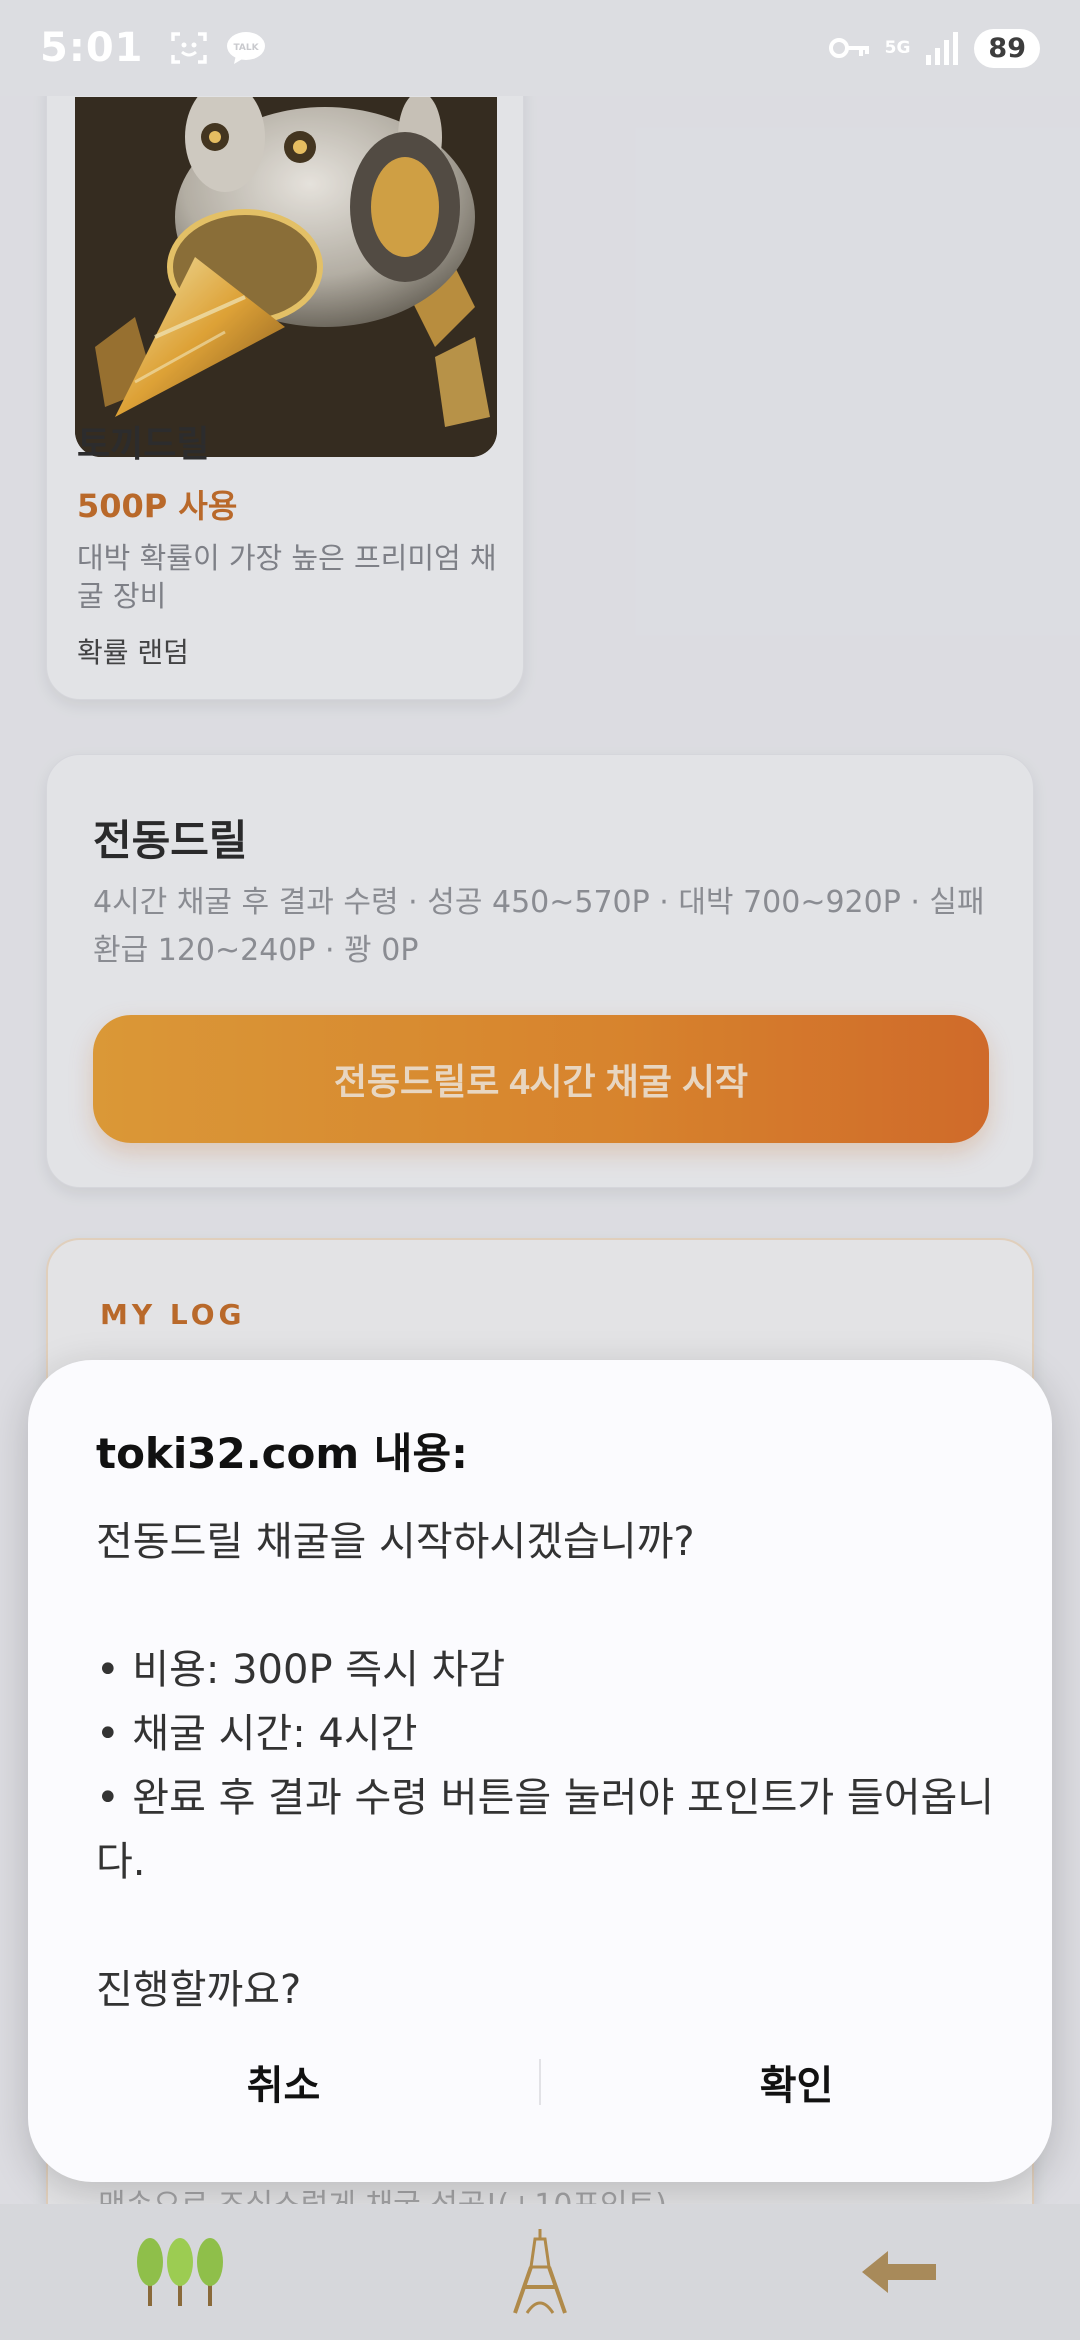 This screenshot has width=1080, height=2340. What do you see at coordinates (282, 1453) in the screenshot?
I see `dialog-title: toki32.com 내용:` at bounding box center [282, 1453].